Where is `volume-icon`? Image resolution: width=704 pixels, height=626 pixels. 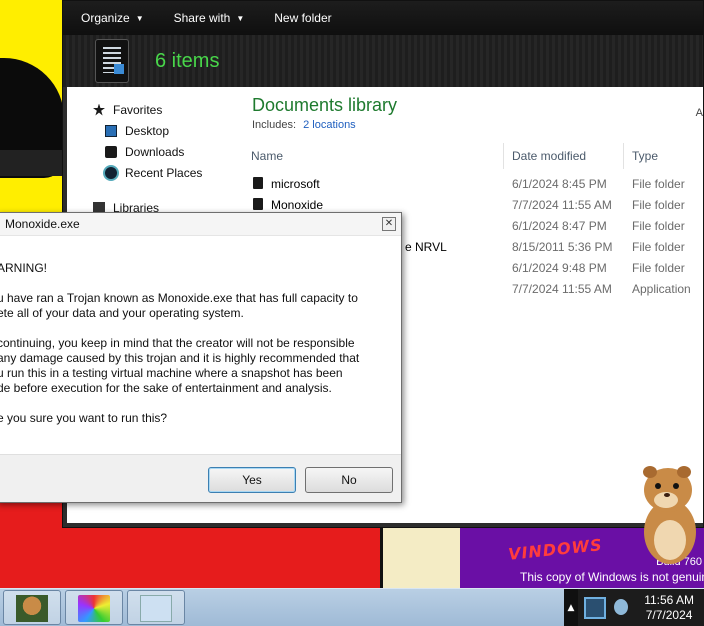
volume-icon is located at coordinates (621, 607).